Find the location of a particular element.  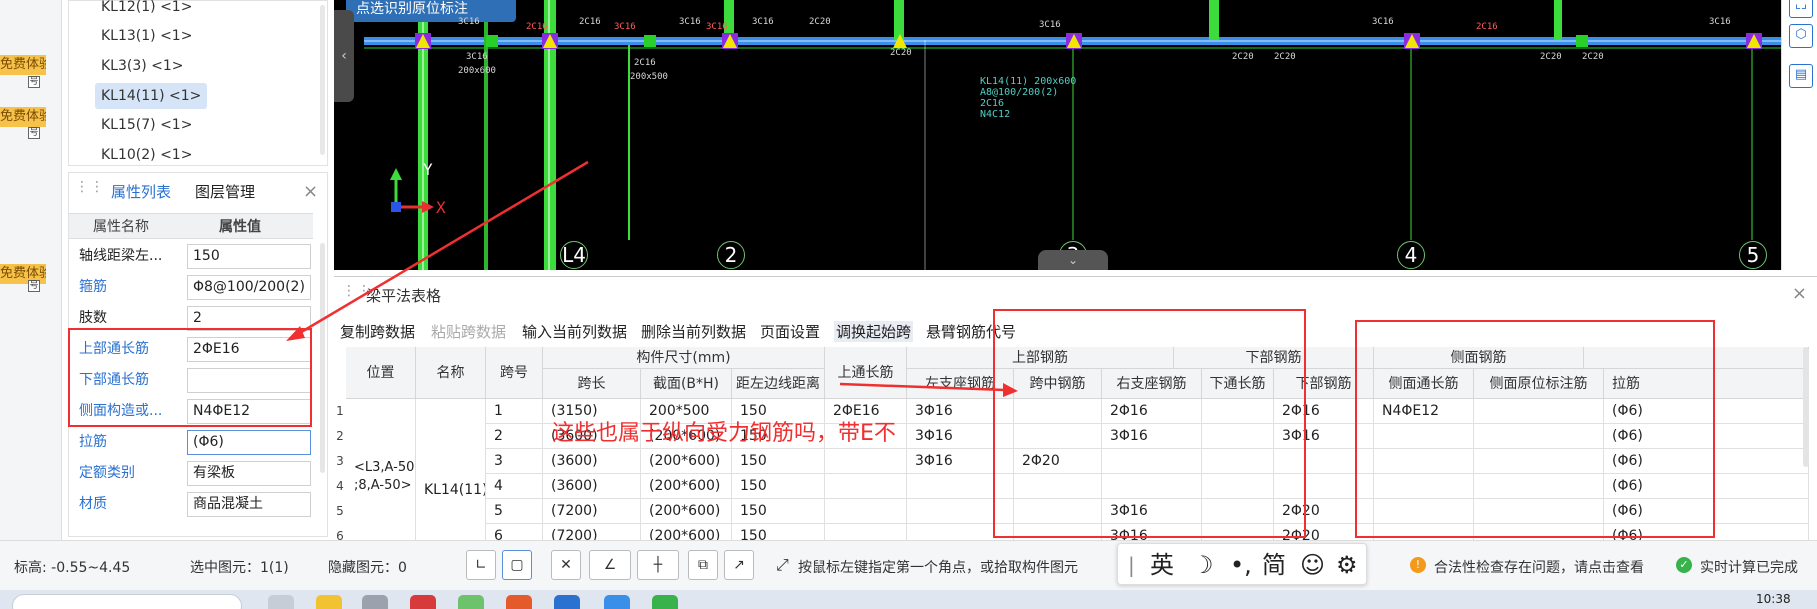

list-scrollbar is located at coordinates (322, 80).